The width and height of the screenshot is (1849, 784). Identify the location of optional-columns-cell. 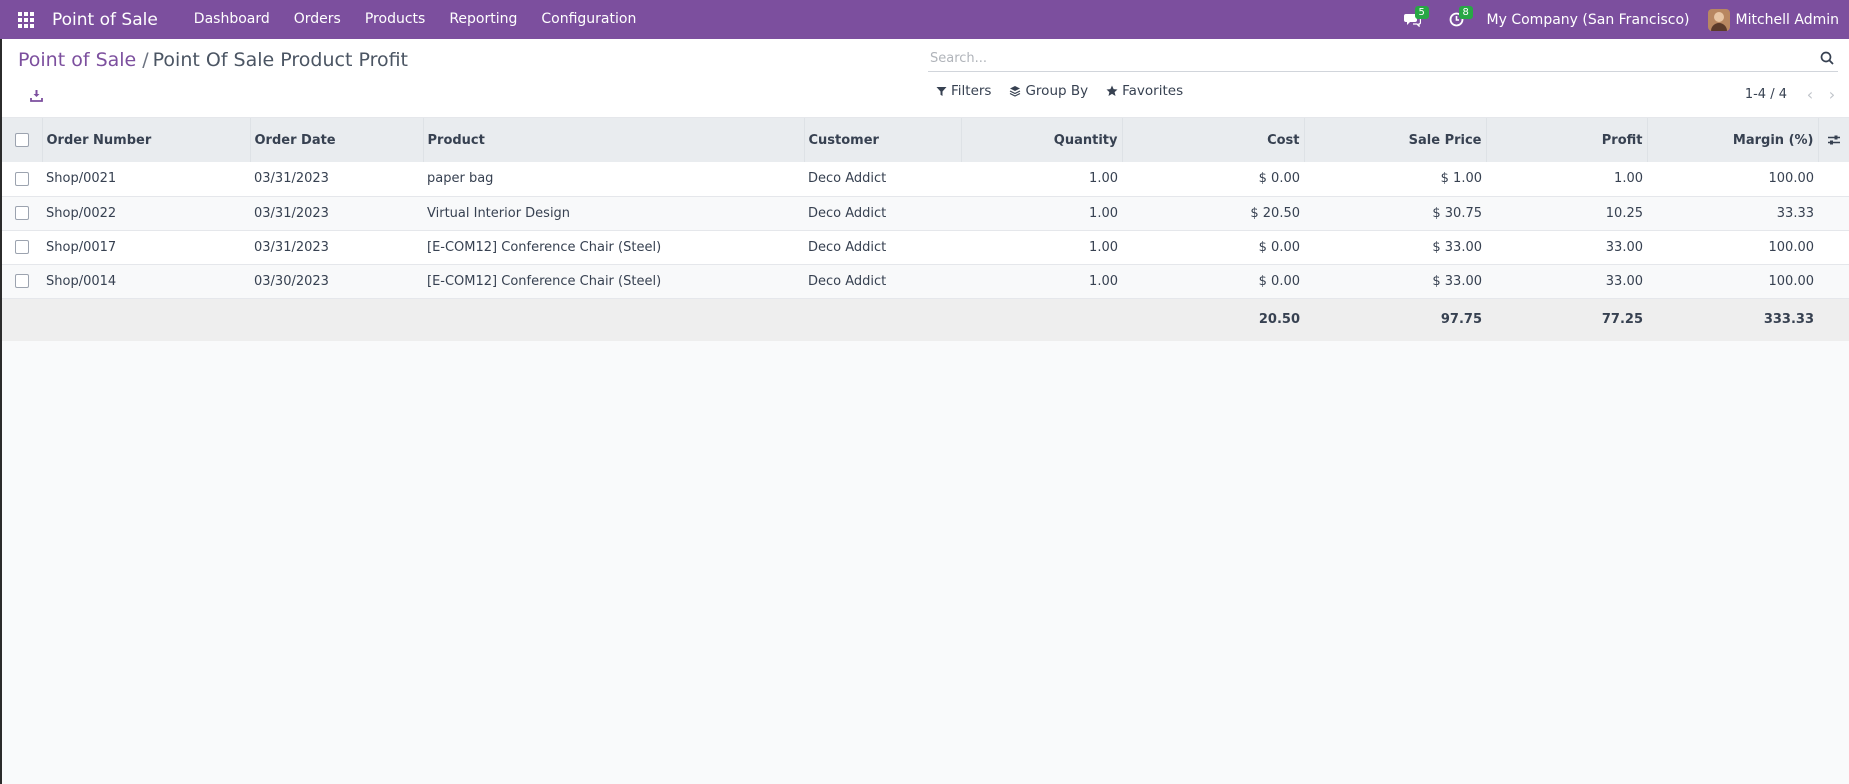
(1833, 140).